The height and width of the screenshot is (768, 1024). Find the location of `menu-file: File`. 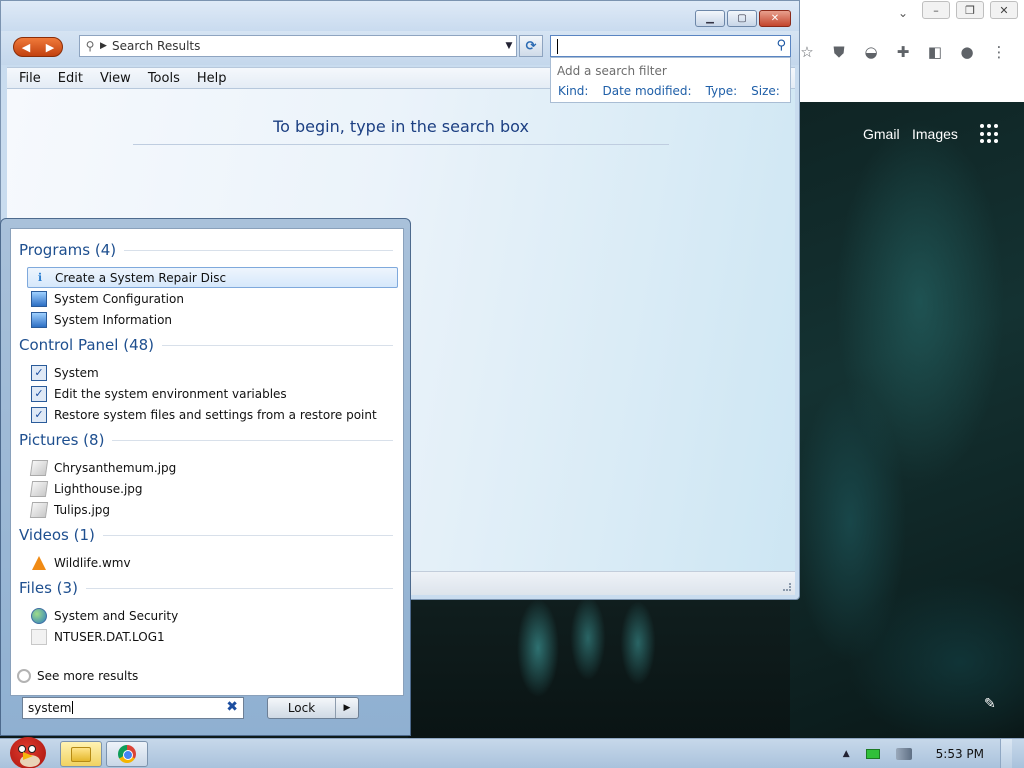

menu-file: File is located at coordinates (30, 78).